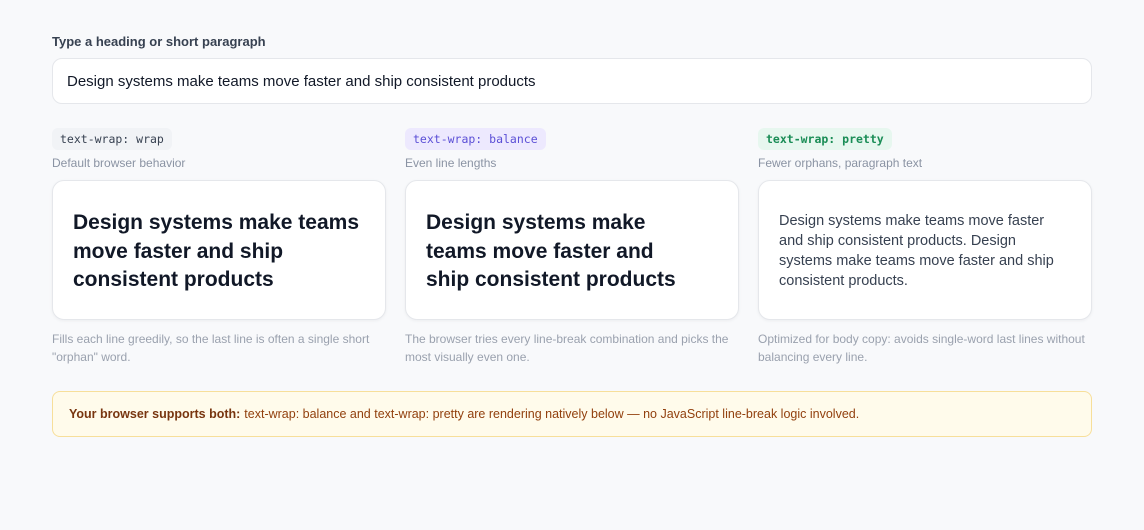  Describe the element at coordinates (155, 414) in the screenshot. I see `banner-strong: Your browser supports both:` at that location.